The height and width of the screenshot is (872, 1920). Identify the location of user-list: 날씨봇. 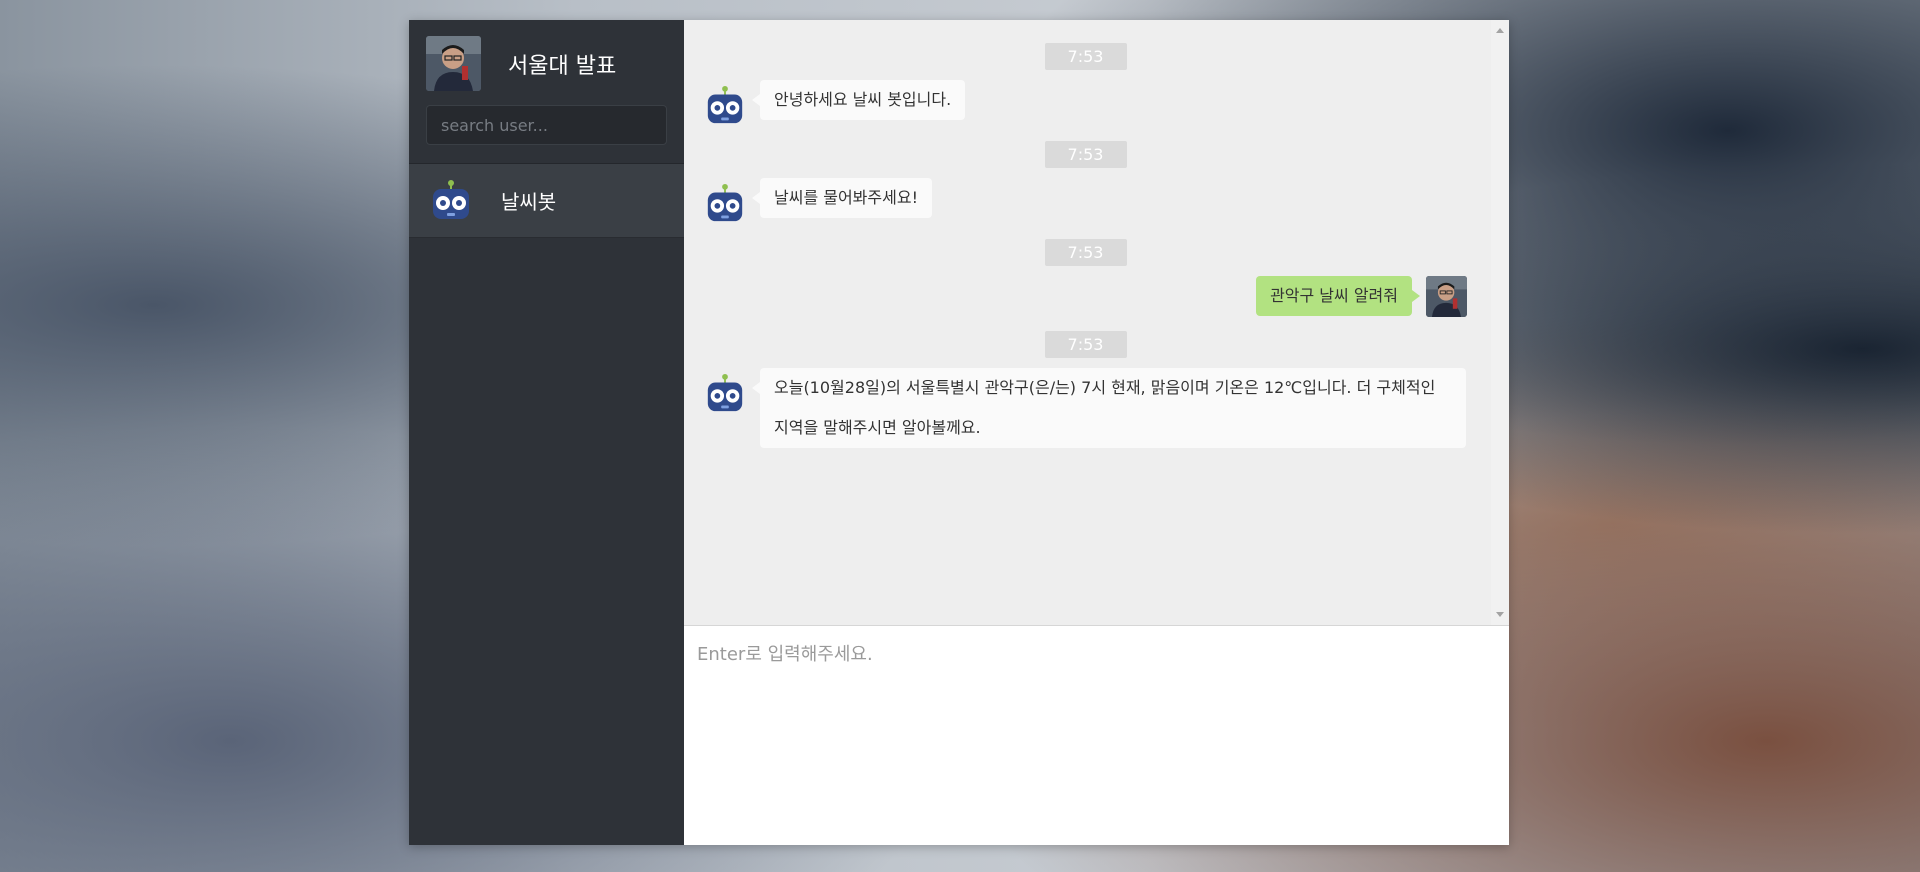
(546, 201).